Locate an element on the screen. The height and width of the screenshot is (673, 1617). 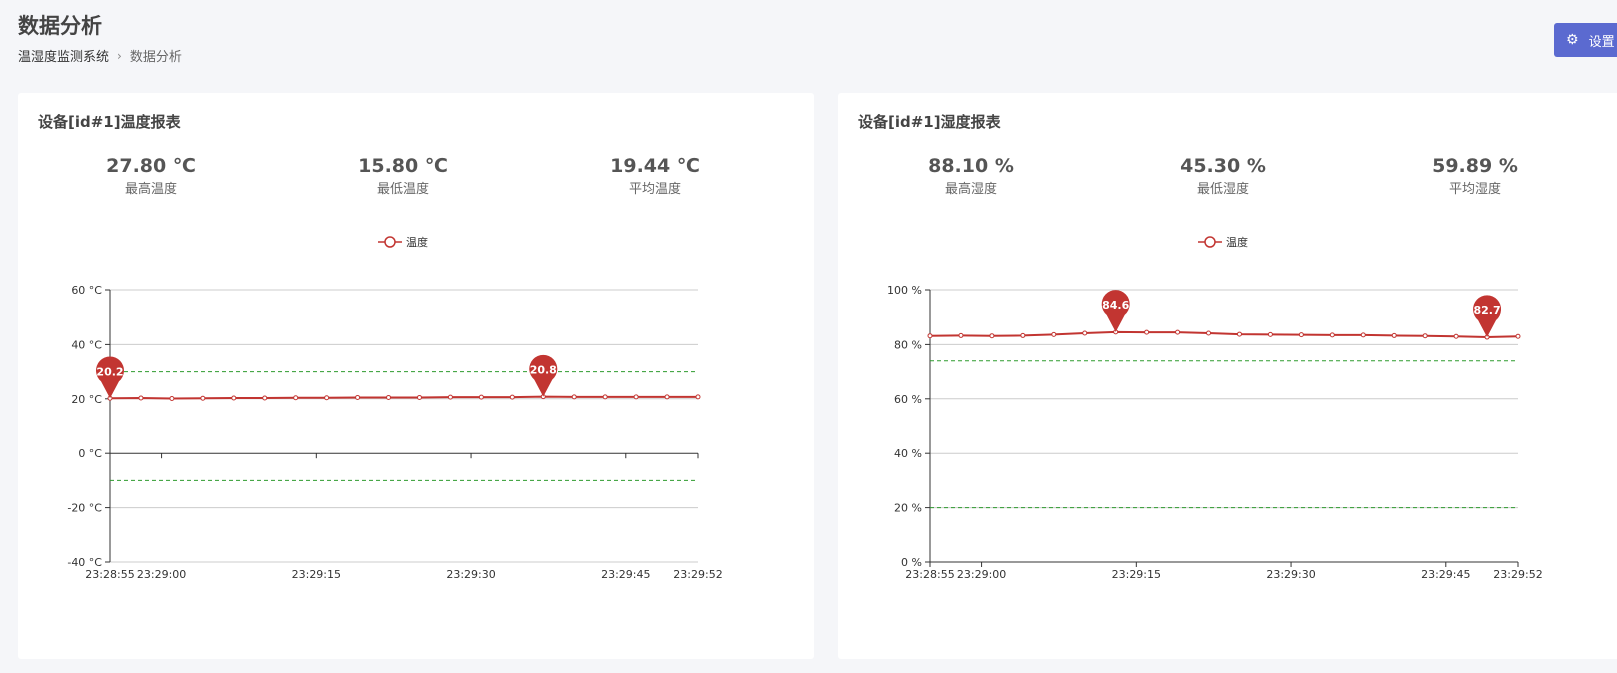
breadcrumb: 温湿度监测系统 › 数据分析 is located at coordinates (100, 56).